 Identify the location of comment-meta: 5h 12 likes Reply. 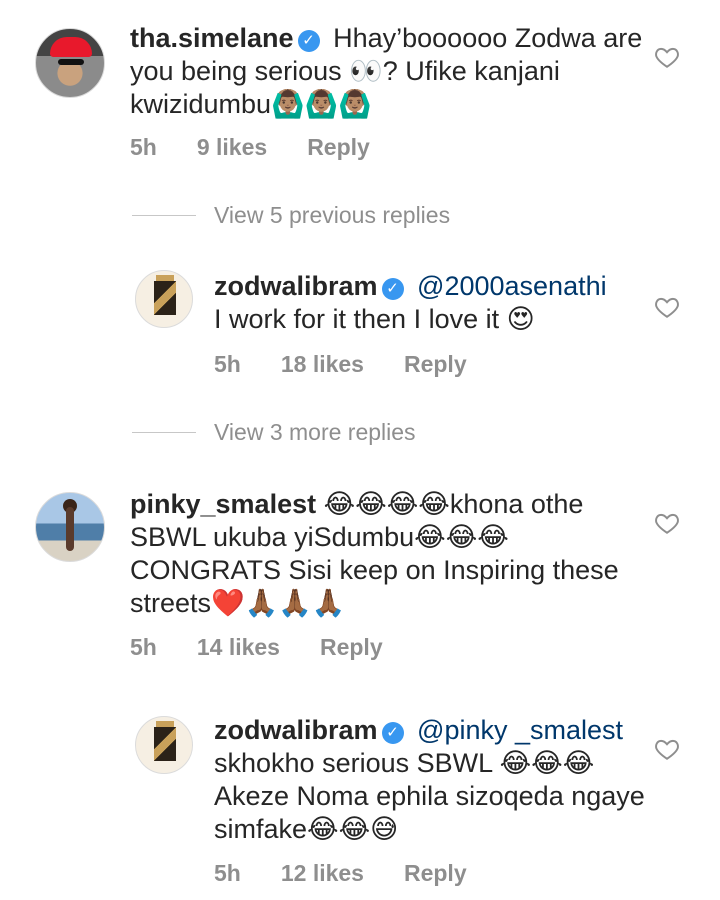
(340, 873).